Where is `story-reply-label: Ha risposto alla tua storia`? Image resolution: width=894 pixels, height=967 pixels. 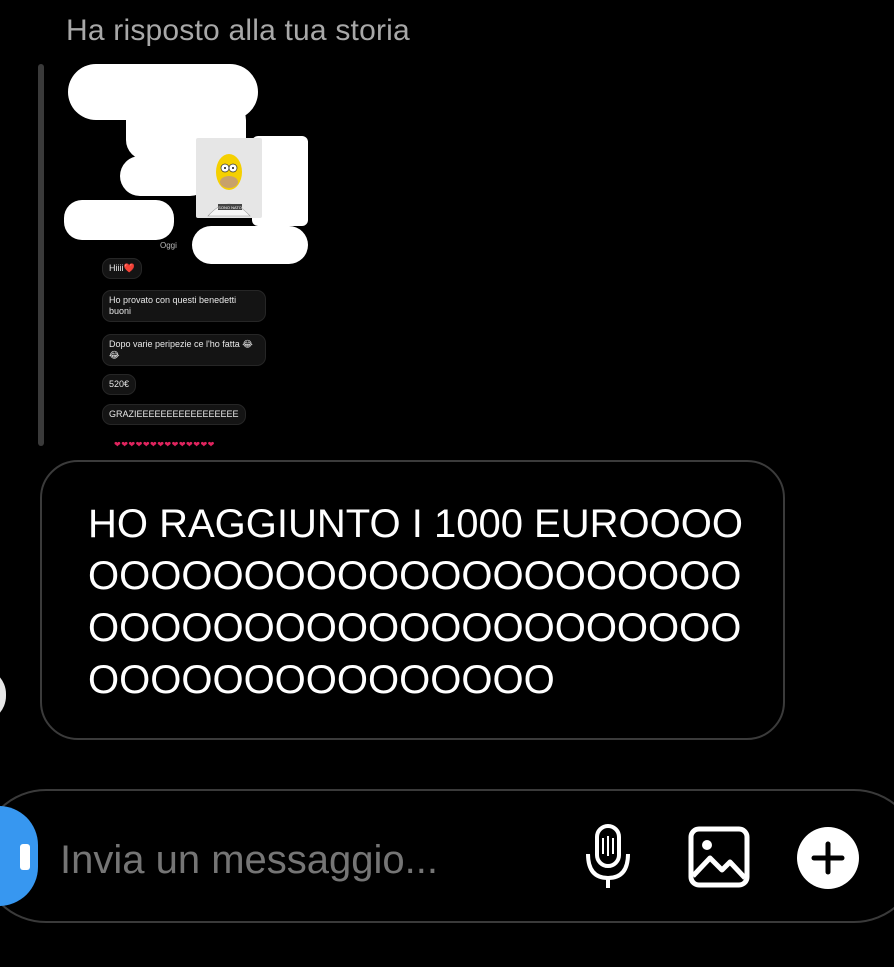 story-reply-label: Ha risposto alla tua storia is located at coordinates (238, 30).